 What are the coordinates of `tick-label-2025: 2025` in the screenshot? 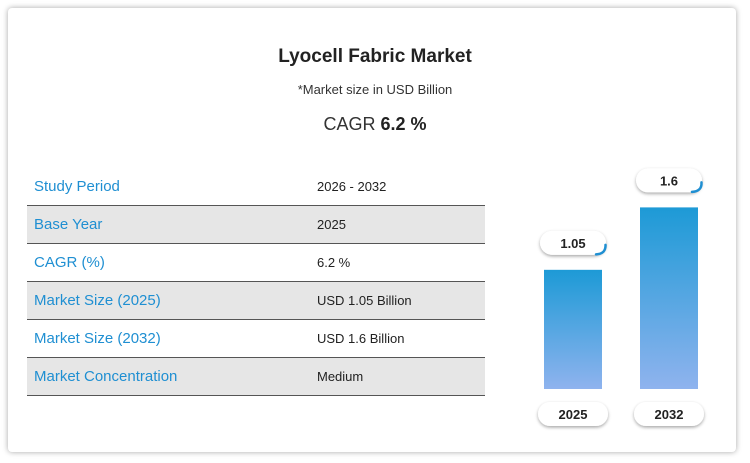 It's located at (573, 414).